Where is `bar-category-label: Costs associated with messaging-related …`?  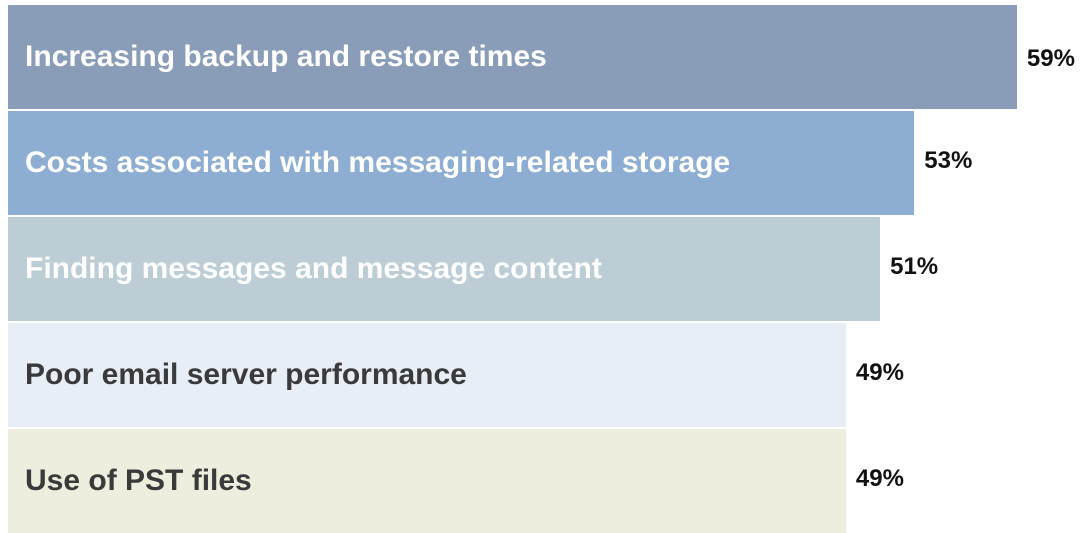
bar-category-label: Costs associated with messaging-related … is located at coordinates (378, 162).